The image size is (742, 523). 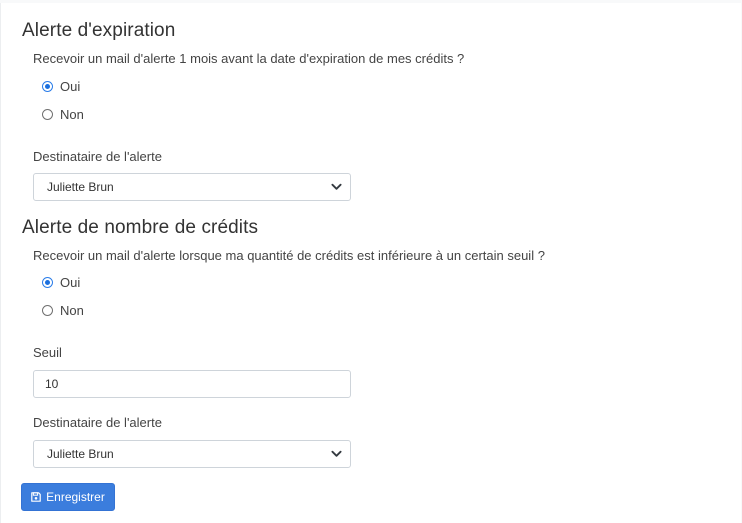 What do you see at coordinates (97, 156) in the screenshot?
I see `expiration-recipient-label: Destinataire de l'alerte` at bounding box center [97, 156].